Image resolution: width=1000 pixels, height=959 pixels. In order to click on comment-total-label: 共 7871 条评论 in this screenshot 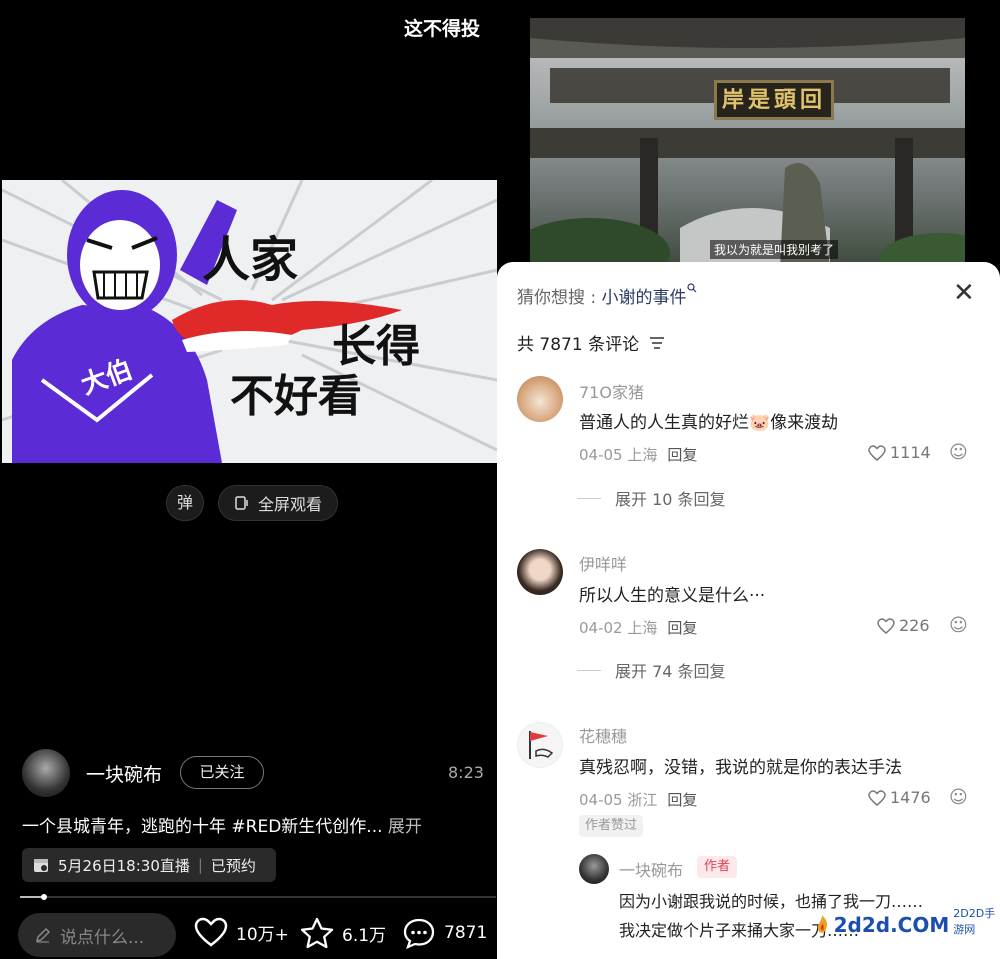, I will do `click(578, 345)`.